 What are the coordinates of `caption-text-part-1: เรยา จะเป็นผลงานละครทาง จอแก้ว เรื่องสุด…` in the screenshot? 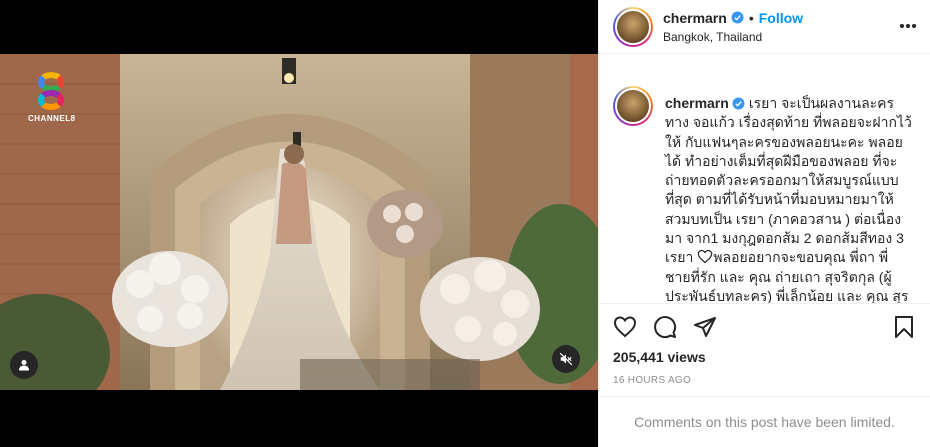 It's located at (788, 180).